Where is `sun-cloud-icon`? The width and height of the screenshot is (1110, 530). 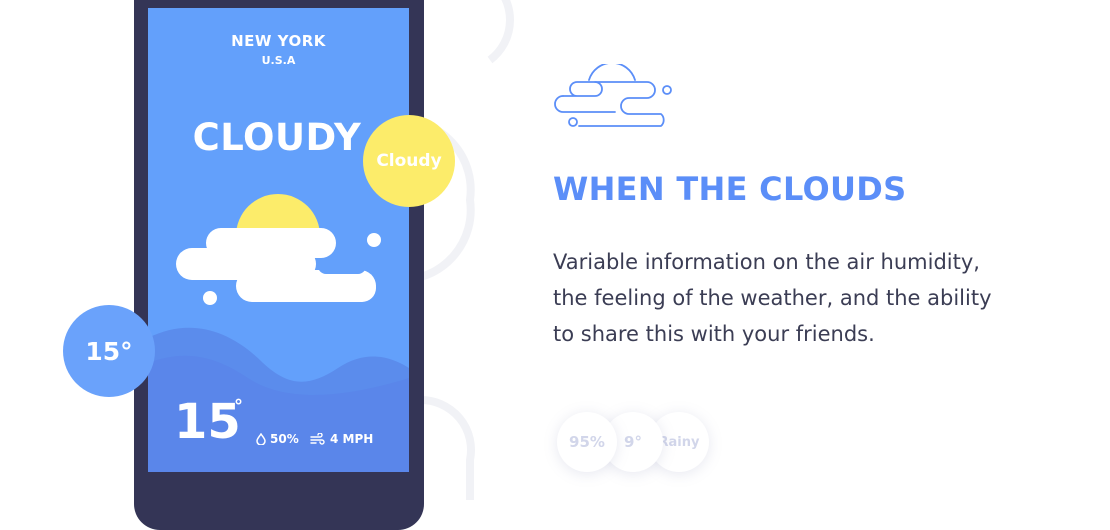 sun-cloud-icon is located at coordinates (278, 249).